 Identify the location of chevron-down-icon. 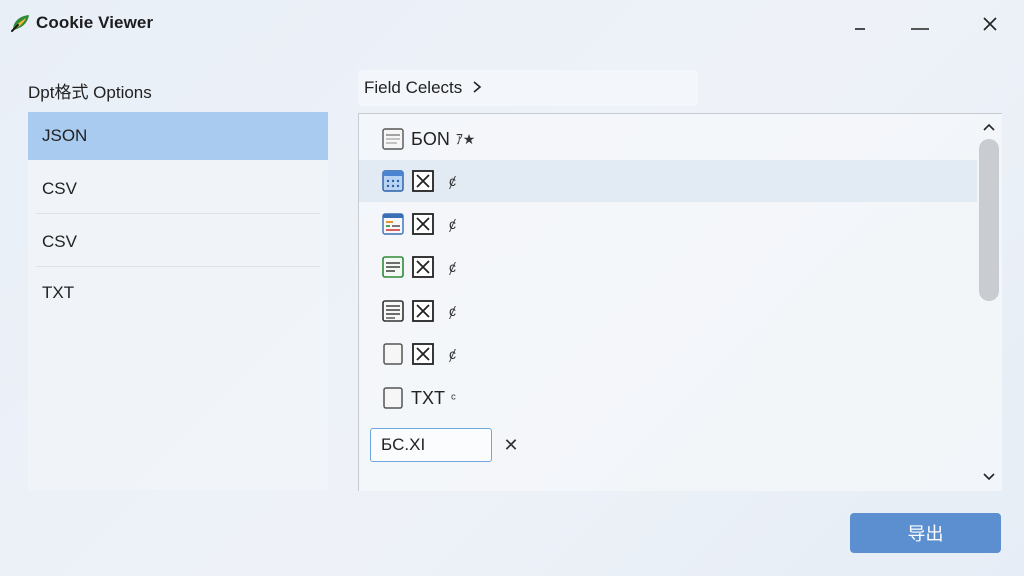
(989, 477).